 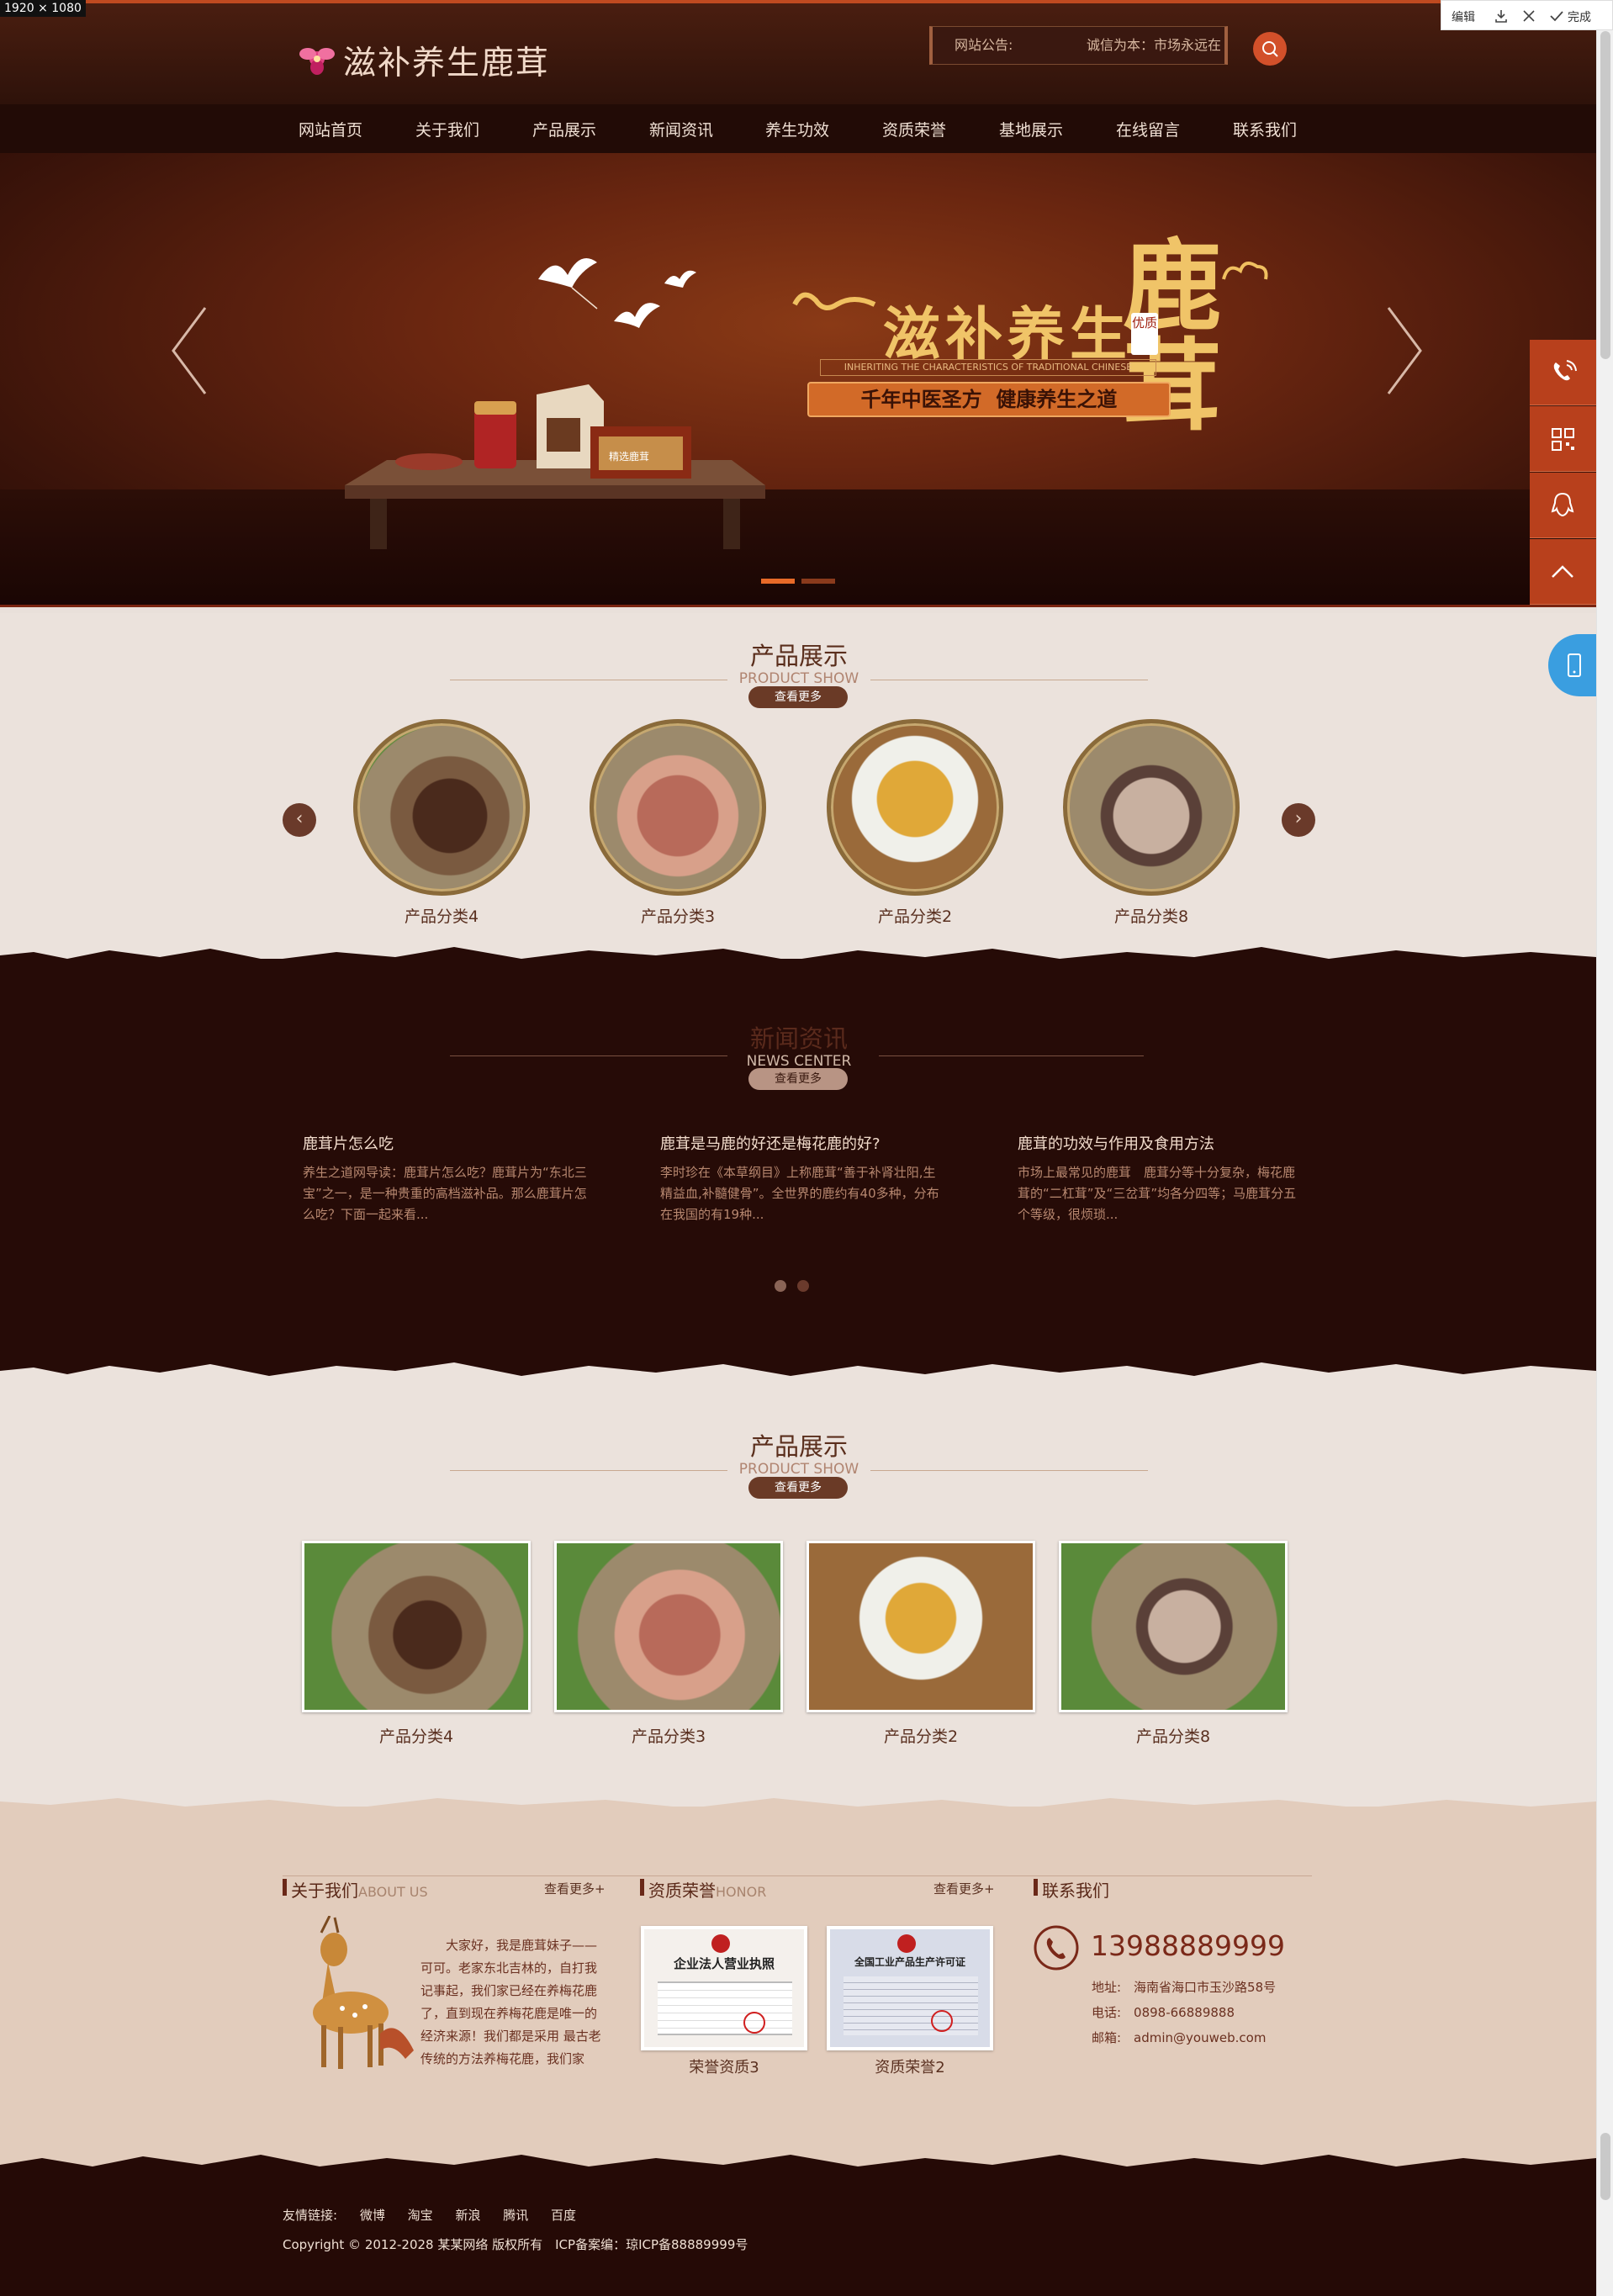 I want to click on side-qrcode-button, so click(x=1563, y=439).